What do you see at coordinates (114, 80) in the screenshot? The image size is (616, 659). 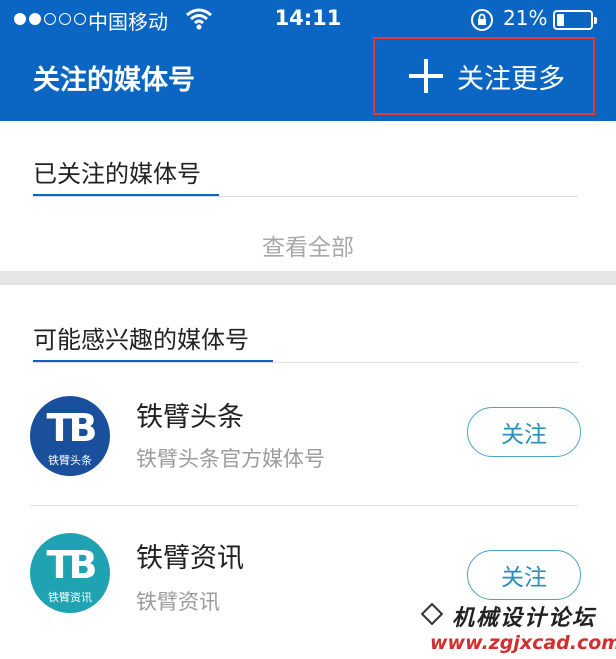 I see `page-title: 关注的媒体号` at bounding box center [114, 80].